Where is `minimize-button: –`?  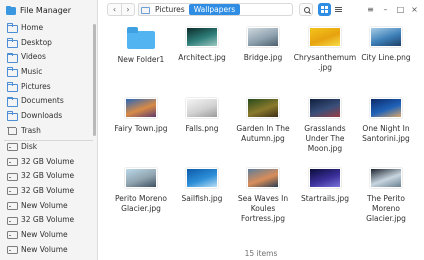
minimize-button: – is located at coordinates (385, 9).